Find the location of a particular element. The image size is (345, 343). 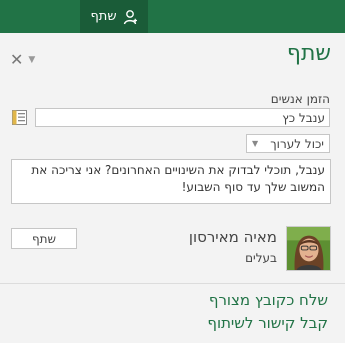

get-sharing-link: קבל קישור לשיתוף is located at coordinates (267, 323).